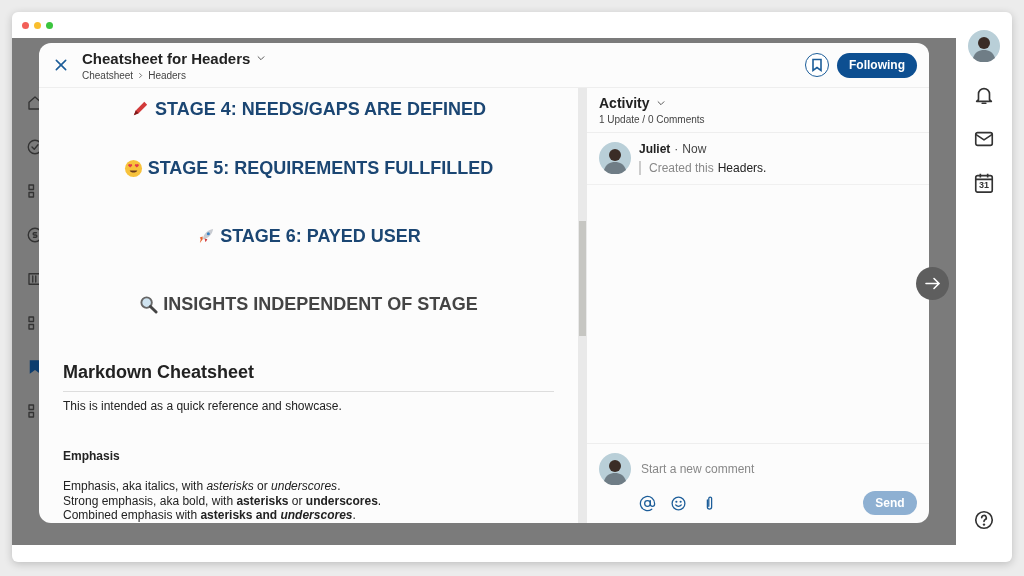  What do you see at coordinates (647, 503) in the screenshot?
I see `at-sign-icon` at bounding box center [647, 503].